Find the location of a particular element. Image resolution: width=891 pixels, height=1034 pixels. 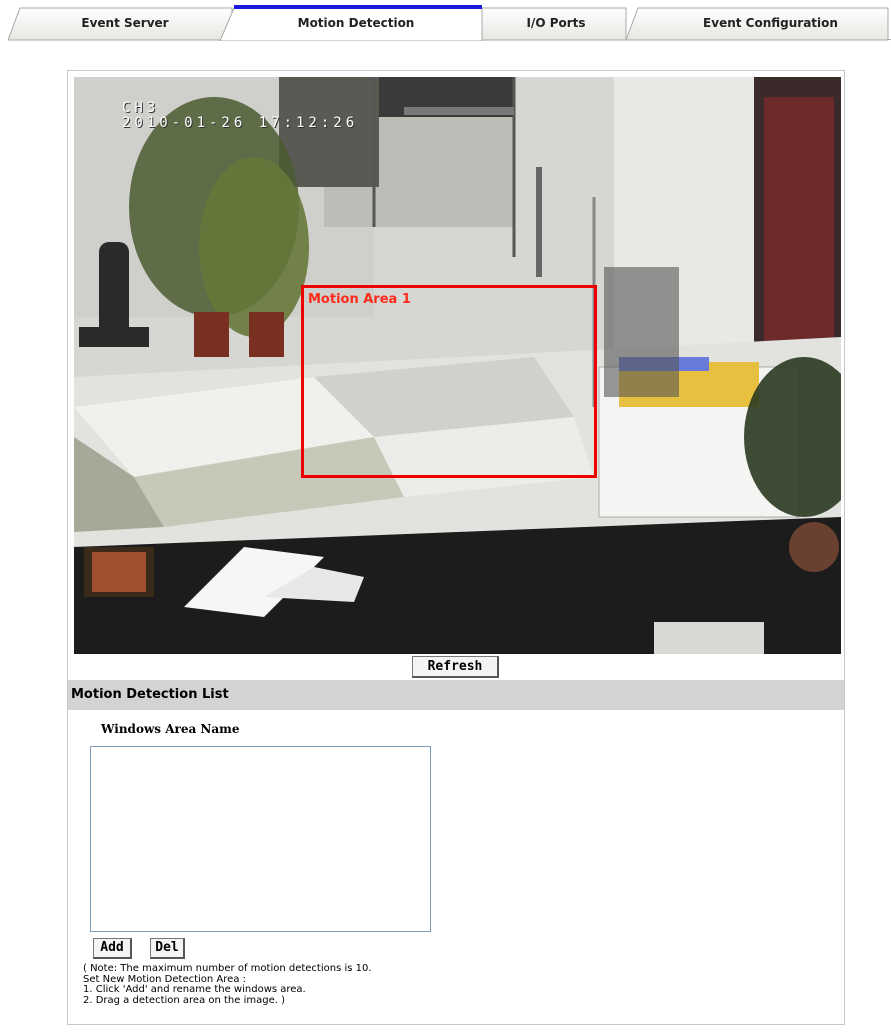

tab-event-server: Event Server is located at coordinates (125, 23).